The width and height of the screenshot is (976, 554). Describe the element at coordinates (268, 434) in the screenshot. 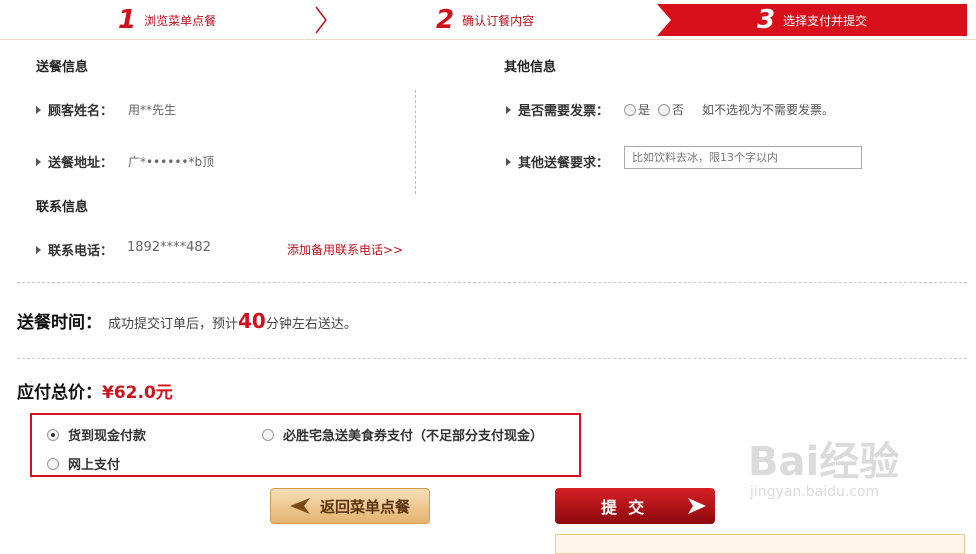

I see `pay-voucher-radio` at that location.